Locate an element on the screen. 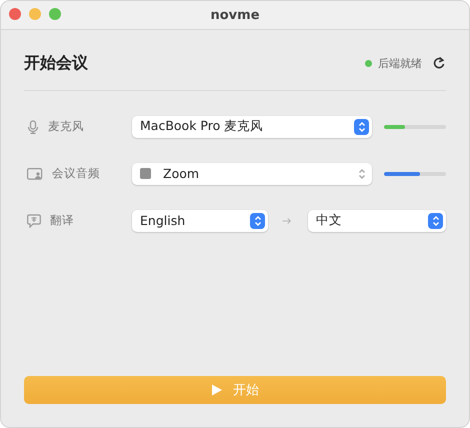 The image size is (470, 428). play-icon is located at coordinates (217, 390).